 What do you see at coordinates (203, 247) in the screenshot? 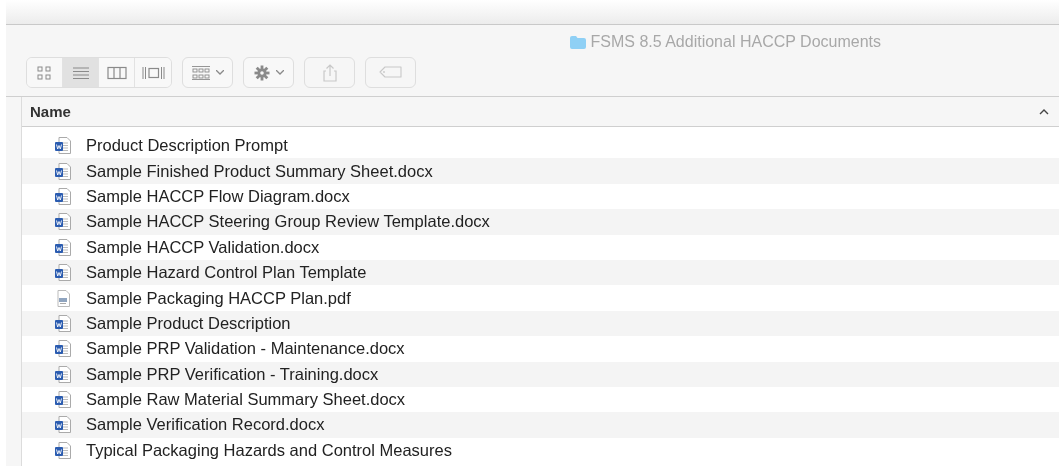
I see `file-name: Sample HACCP Validation.docx` at bounding box center [203, 247].